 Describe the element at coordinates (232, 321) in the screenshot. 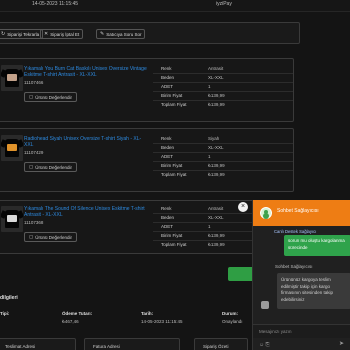

I see `payment-status-value: Onaylandı` at that location.